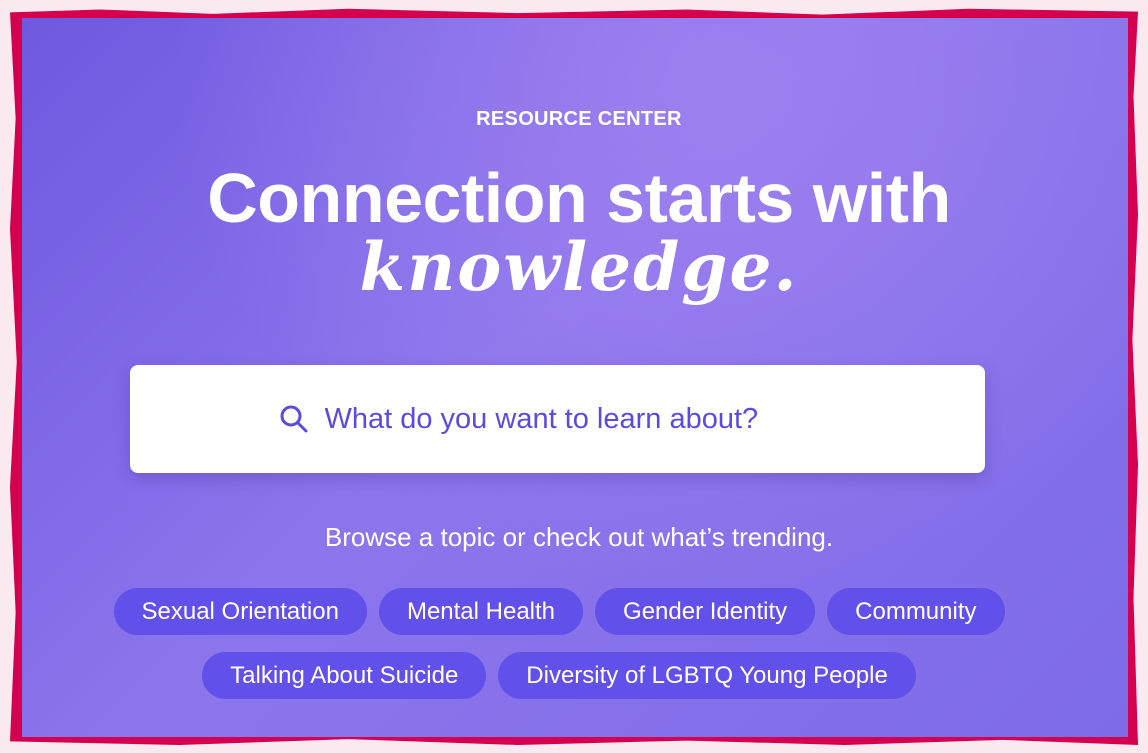 This screenshot has width=1148, height=753. I want to click on eyebrow-label: RESOURCE CENTER, so click(579, 119).